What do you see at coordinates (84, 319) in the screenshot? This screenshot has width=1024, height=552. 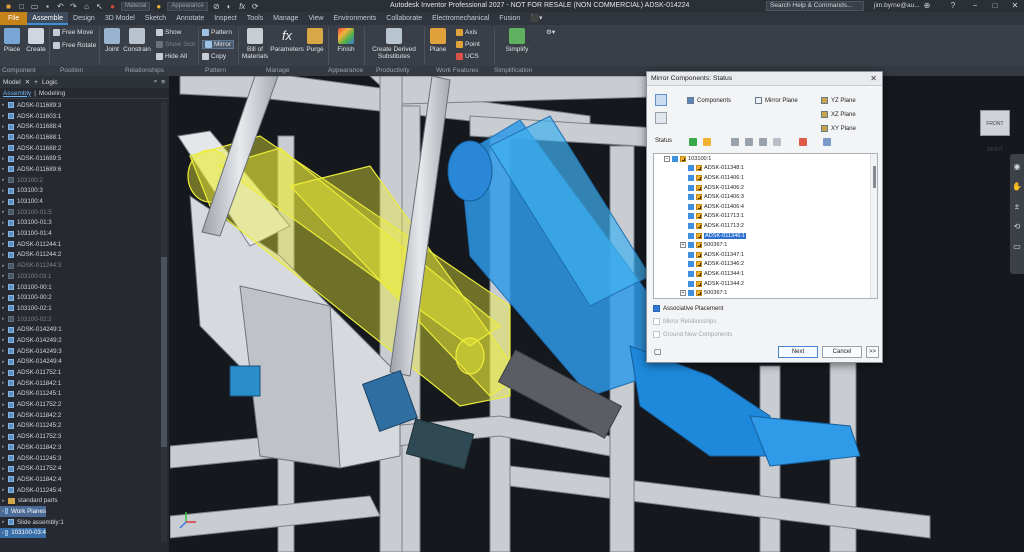 I see `browser-tree-item: ▸ 103100-02:2` at bounding box center [84, 319].